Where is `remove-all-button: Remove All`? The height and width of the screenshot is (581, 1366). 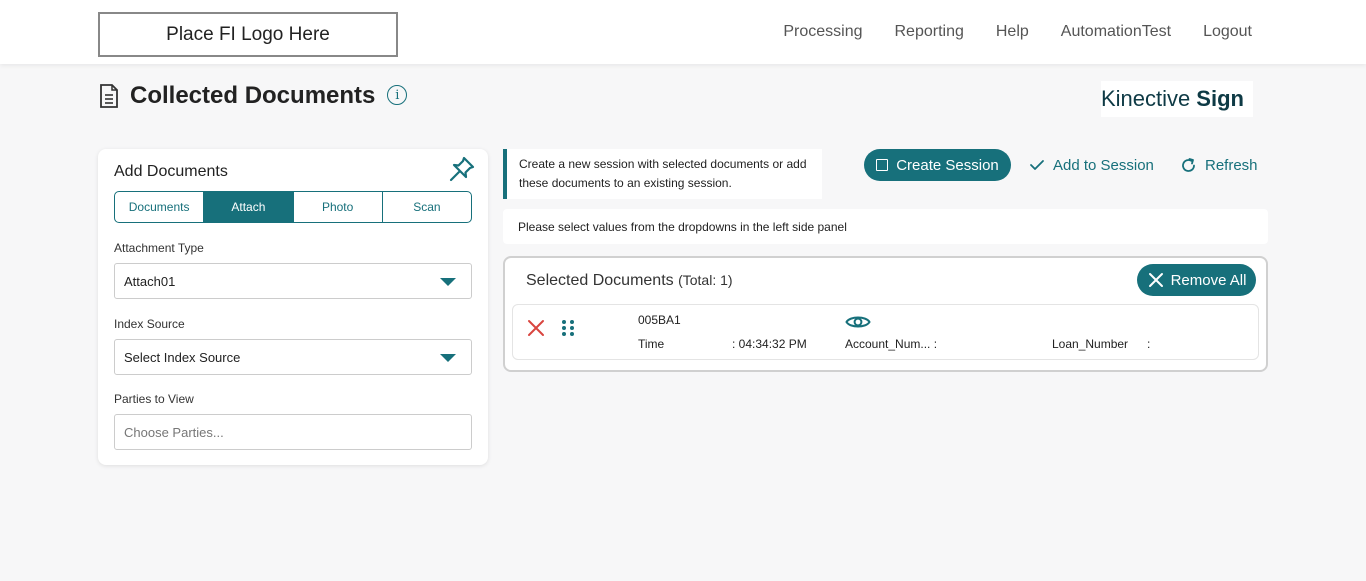 remove-all-button: Remove All is located at coordinates (1196, 280).